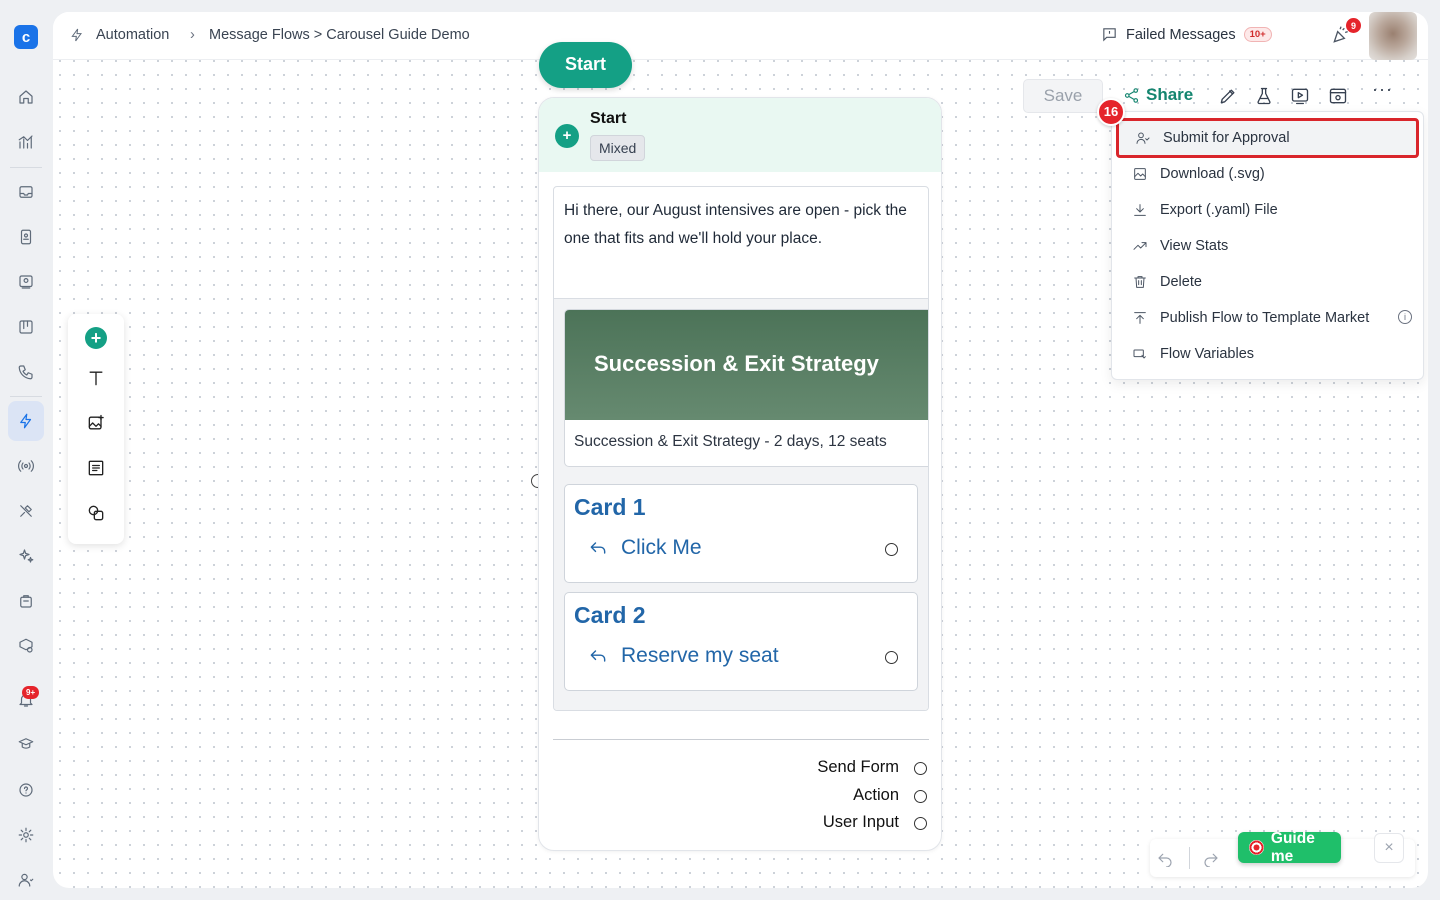 Image resolution: width=1440 pixels, height=900 pixels. I want to click on ai-icon, so click(26, 556).